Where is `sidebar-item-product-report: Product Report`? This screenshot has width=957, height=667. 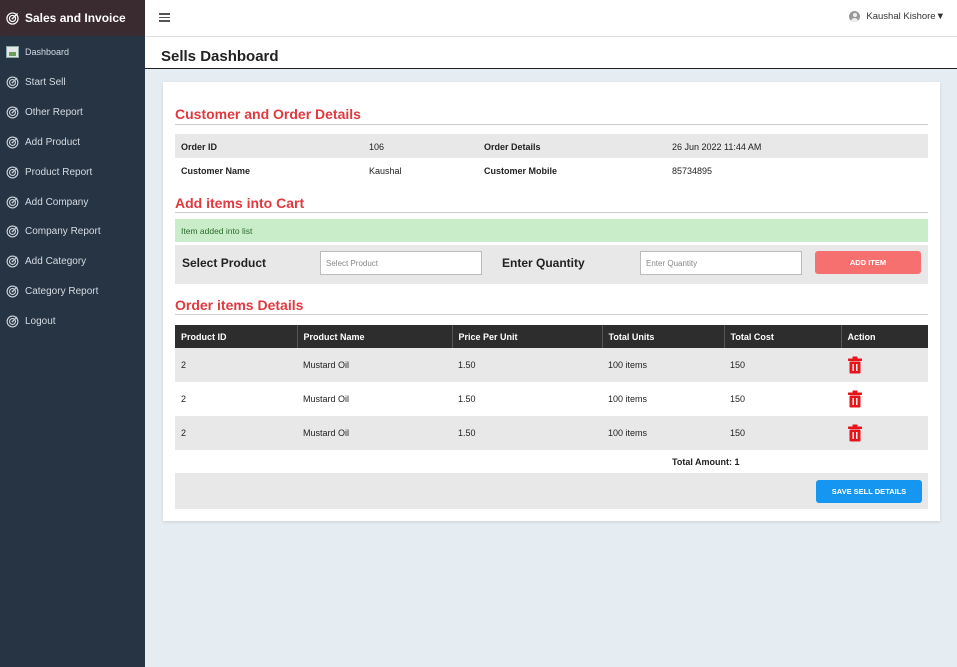 sidebar-item-product-report: Product Report is located at coordinates (72, 172).